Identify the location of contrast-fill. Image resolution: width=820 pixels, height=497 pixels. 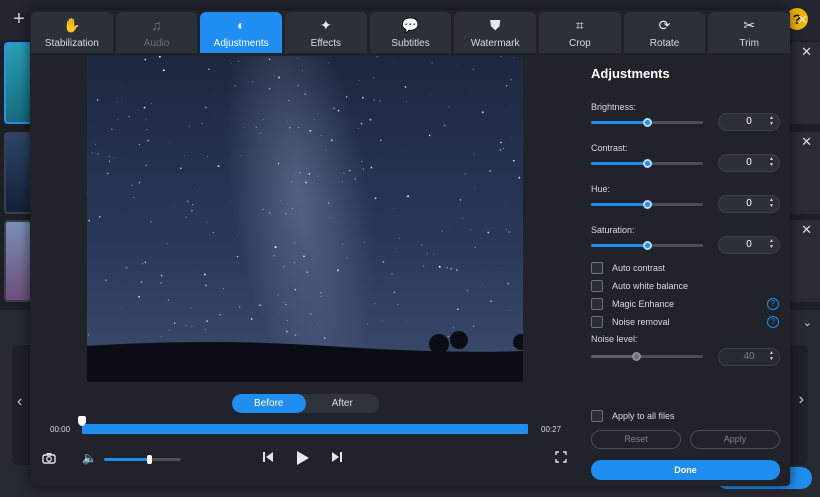
(619, 163).